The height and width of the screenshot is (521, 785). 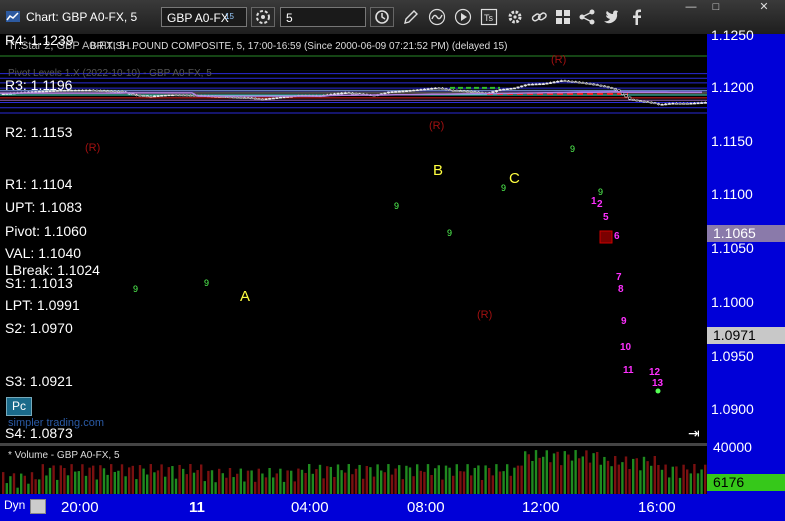 I want to click on symbol-input: GBP A0-FX 15, so click(x=204, y=17).